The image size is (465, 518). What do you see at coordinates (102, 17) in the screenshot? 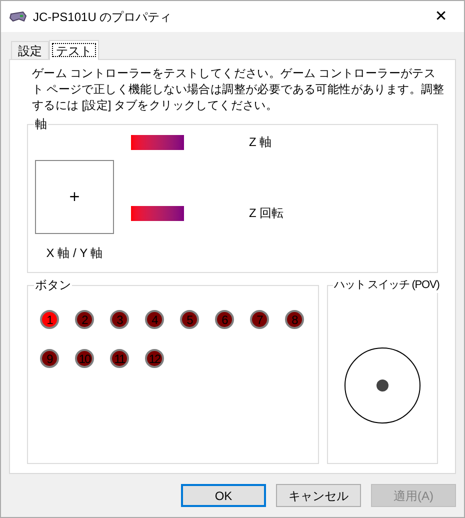
I see `window-title: JC-PS101U のプロパティ` at bounding box center [102, 17].